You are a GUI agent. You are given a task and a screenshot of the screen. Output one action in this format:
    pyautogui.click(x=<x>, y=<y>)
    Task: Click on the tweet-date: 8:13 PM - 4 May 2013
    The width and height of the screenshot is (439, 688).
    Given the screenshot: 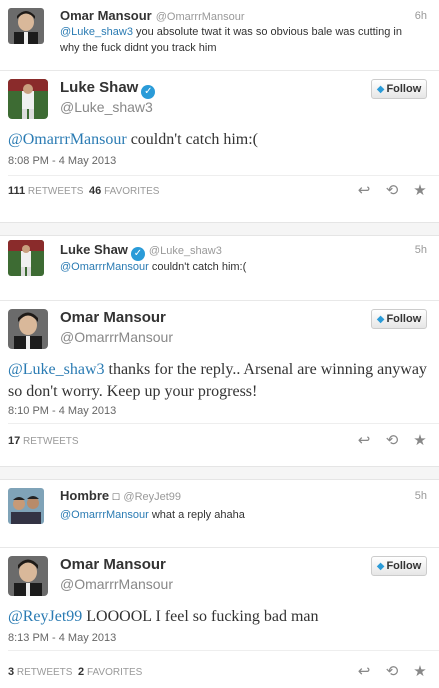 What is the action you would take?
    pyautogui.click(x=62, y=638)
    